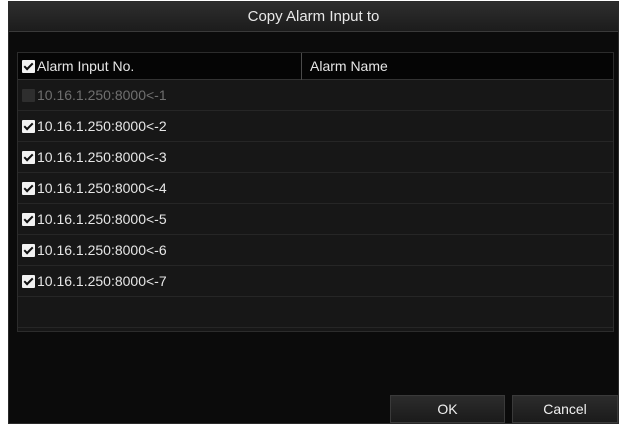 The image size is (623, 425). What do you see at coordinates (315, 250) in the screenshot?
I see `table-row: 10.16.1.250:8000<-6` at bounding box center [315, 250].